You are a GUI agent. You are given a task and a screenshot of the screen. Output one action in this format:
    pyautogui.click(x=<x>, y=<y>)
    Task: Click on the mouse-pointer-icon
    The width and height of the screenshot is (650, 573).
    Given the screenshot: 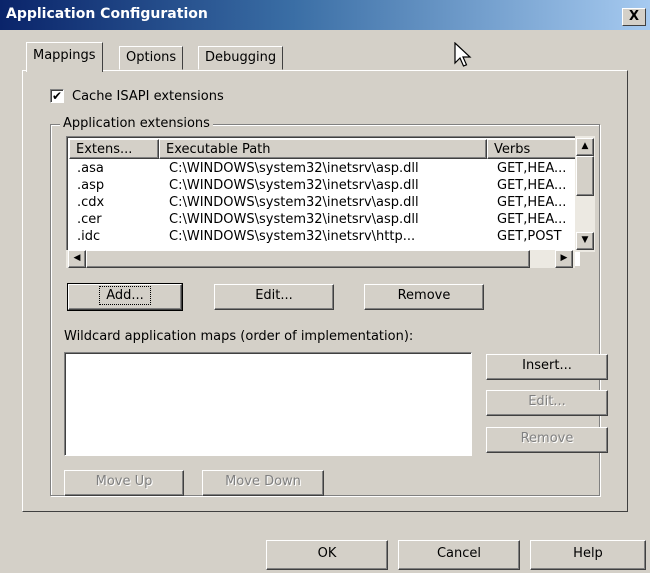 What is the action you would take?
    pyautogui.click(x=463, y=54)
    